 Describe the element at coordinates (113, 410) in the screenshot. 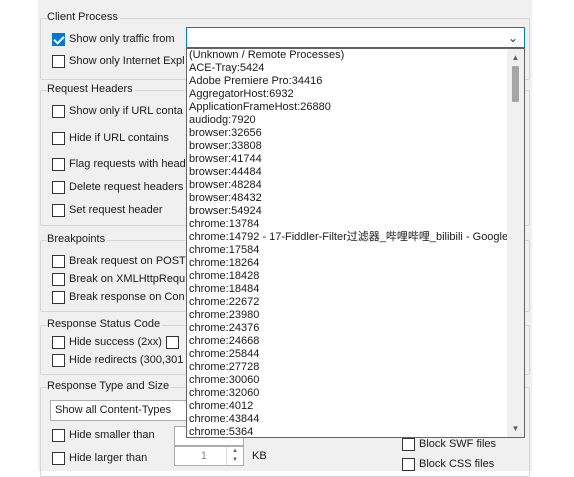

I see `content-type-selected: Show all Content-Types` at that location.